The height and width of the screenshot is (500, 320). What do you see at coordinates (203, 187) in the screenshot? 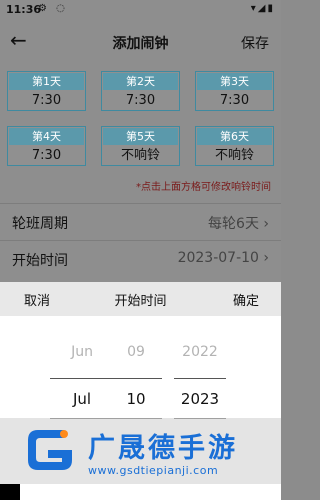
I see `hint-text: *点击上面方格可修改响铃时间` at bounding box center [203, 187].